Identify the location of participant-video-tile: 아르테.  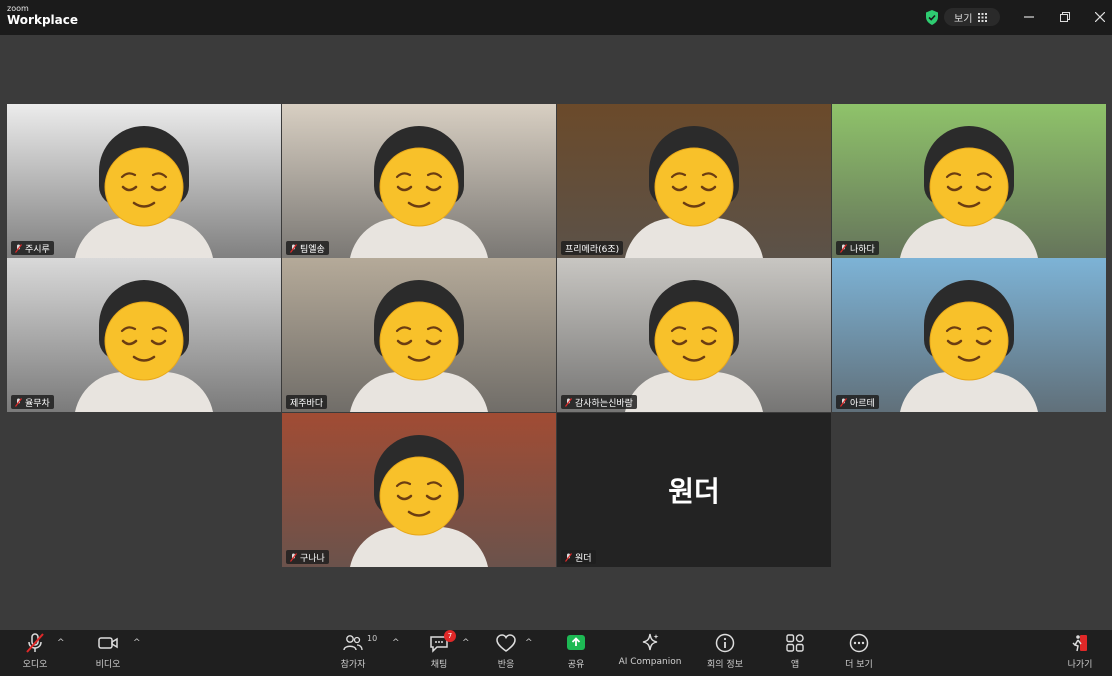
(969, 335).